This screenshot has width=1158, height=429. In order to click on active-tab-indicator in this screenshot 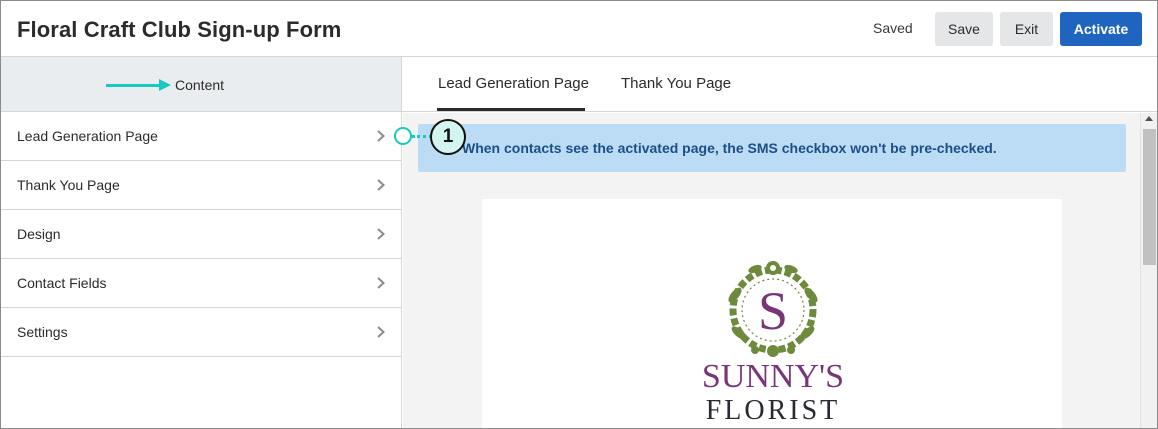, I will do `click(511, 109)`.